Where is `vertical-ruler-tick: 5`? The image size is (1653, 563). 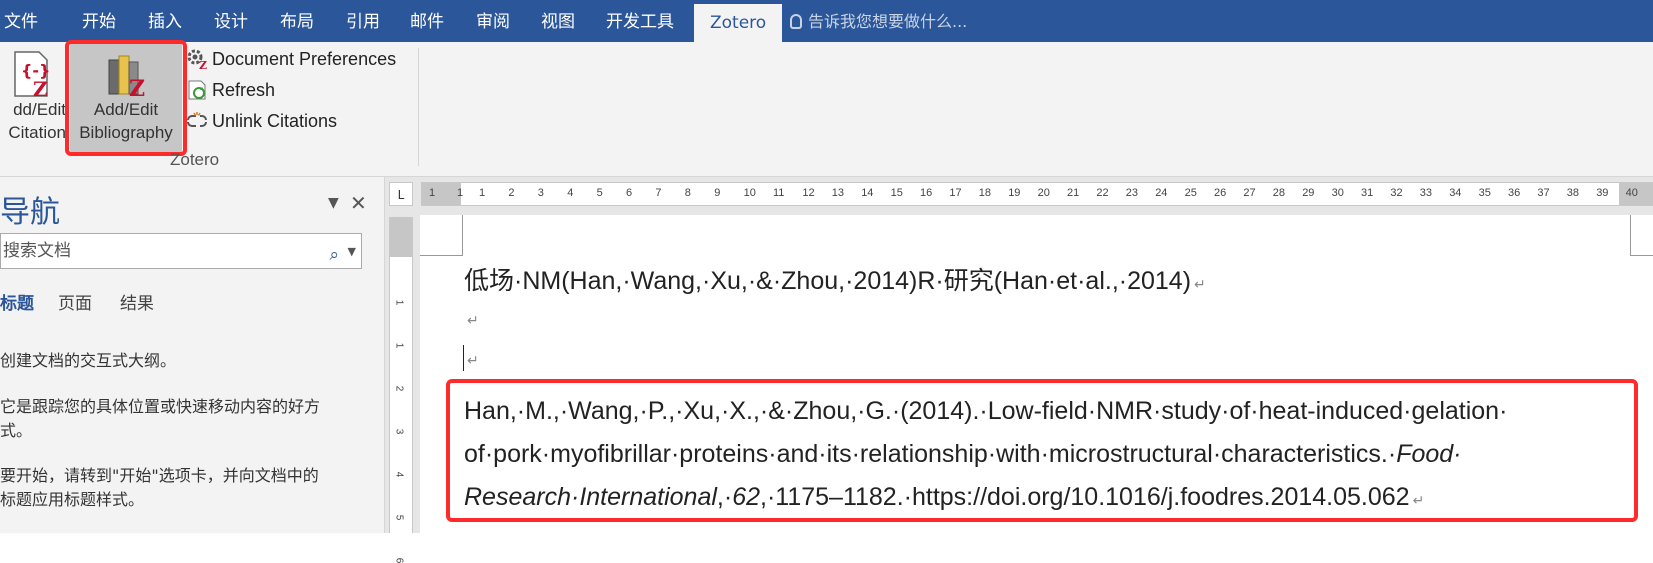 vertical-ruler-tick: 5 is located at coordinates (399, 517).